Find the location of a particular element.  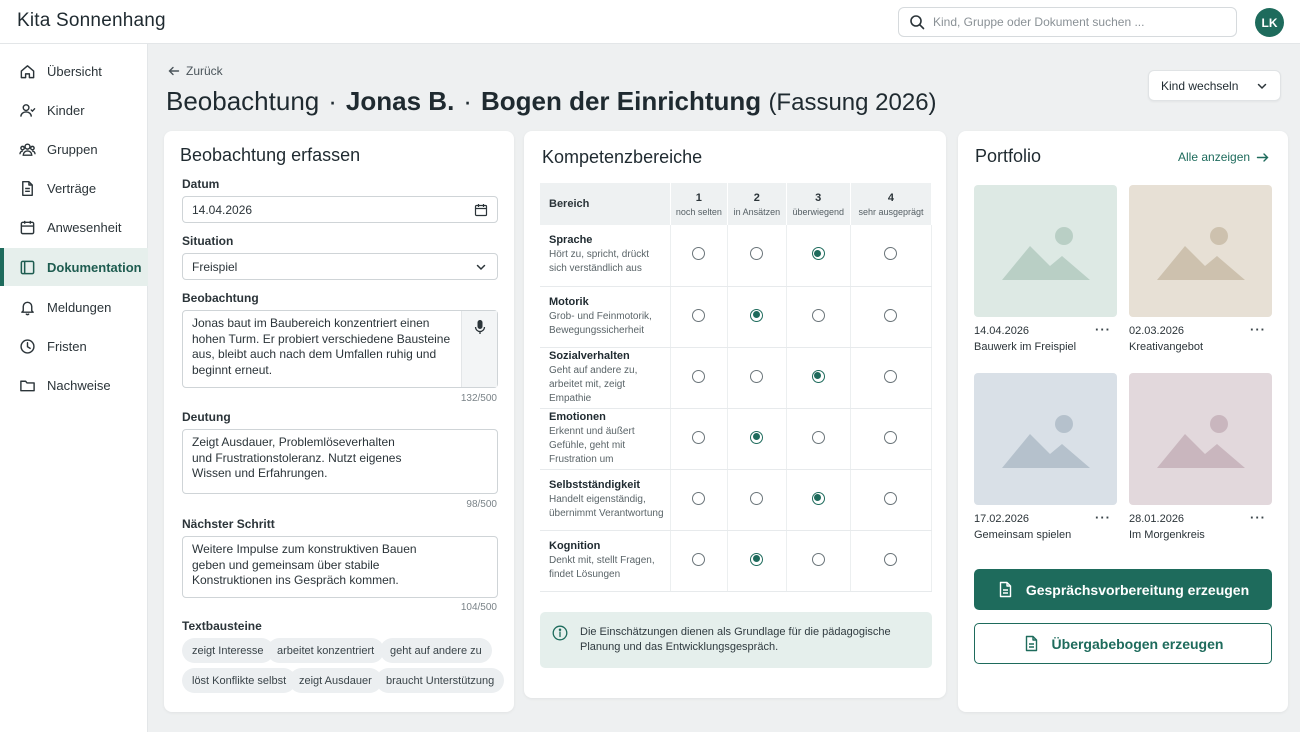

search-input is located at coordinates (1078, 22).